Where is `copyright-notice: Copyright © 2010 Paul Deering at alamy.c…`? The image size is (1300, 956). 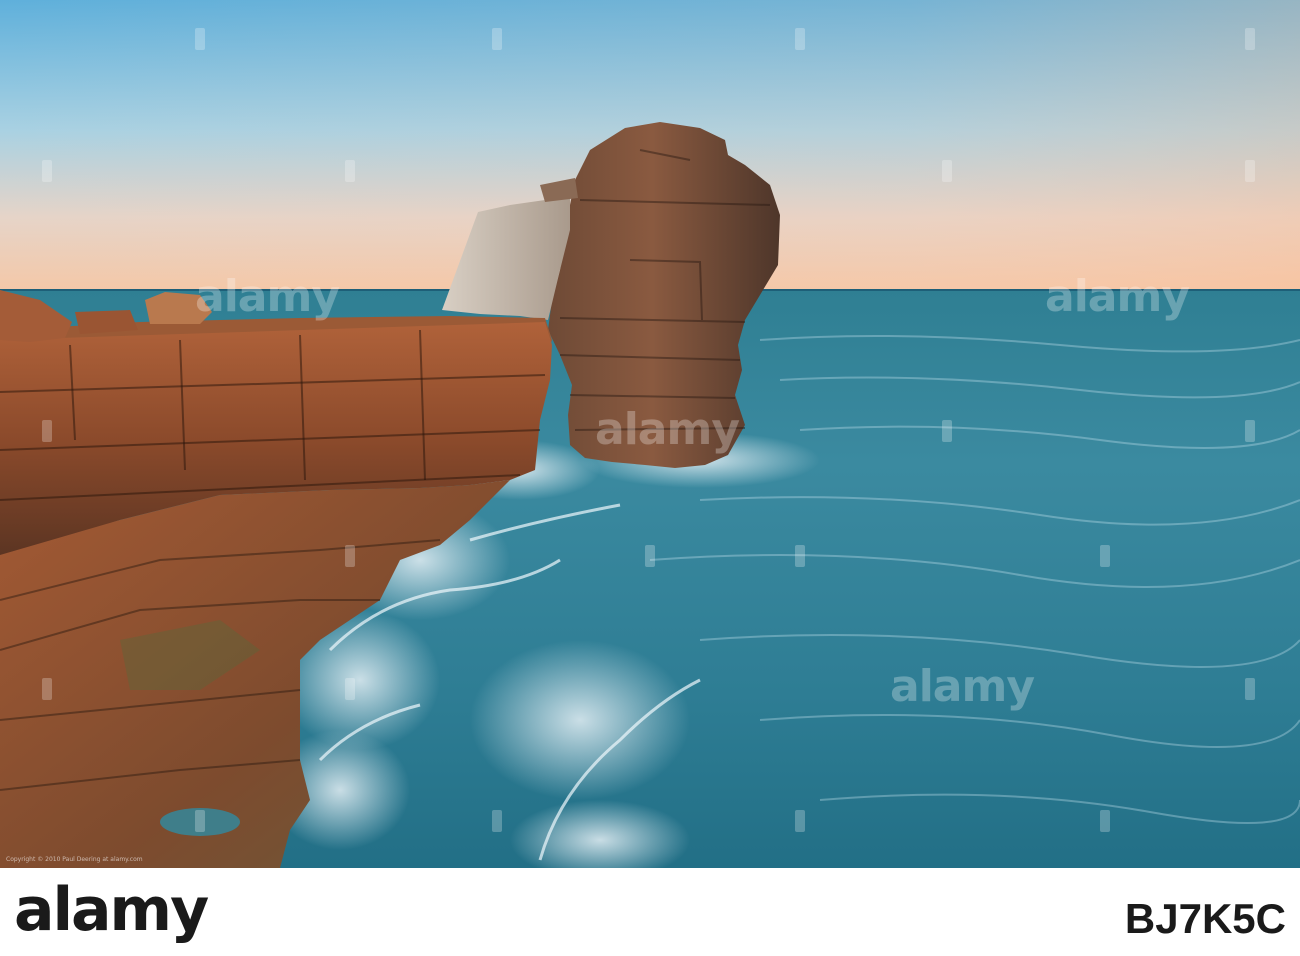
copyright-notice: Copyright © 2010 Paul Deering at alamy.c… is located at coordinates (74, 859).